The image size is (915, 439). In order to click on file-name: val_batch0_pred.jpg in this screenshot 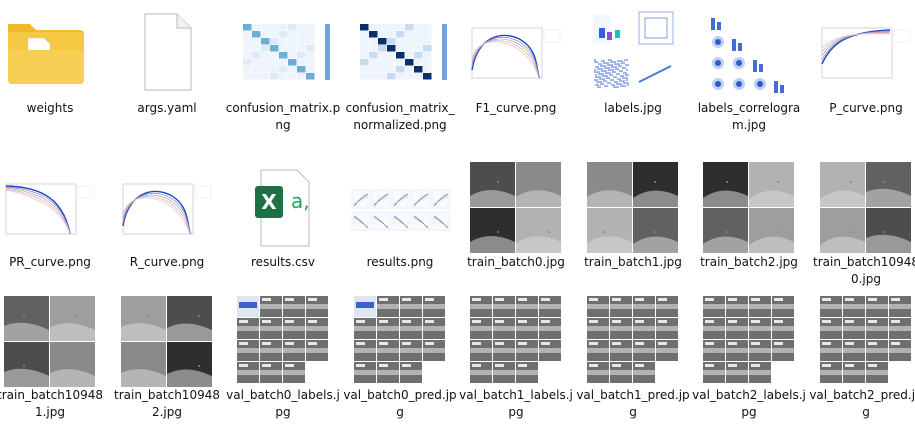, I will do `click(400, 403)`.